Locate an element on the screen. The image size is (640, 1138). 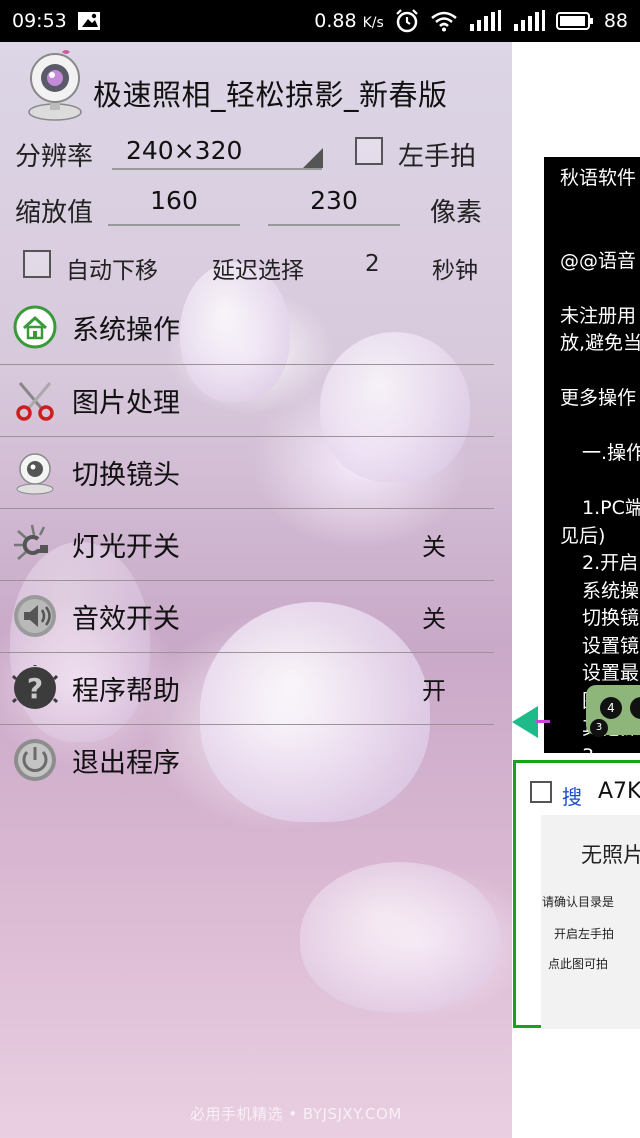
network-speed: 0.88 K/s is located at coordinates (349, 21).